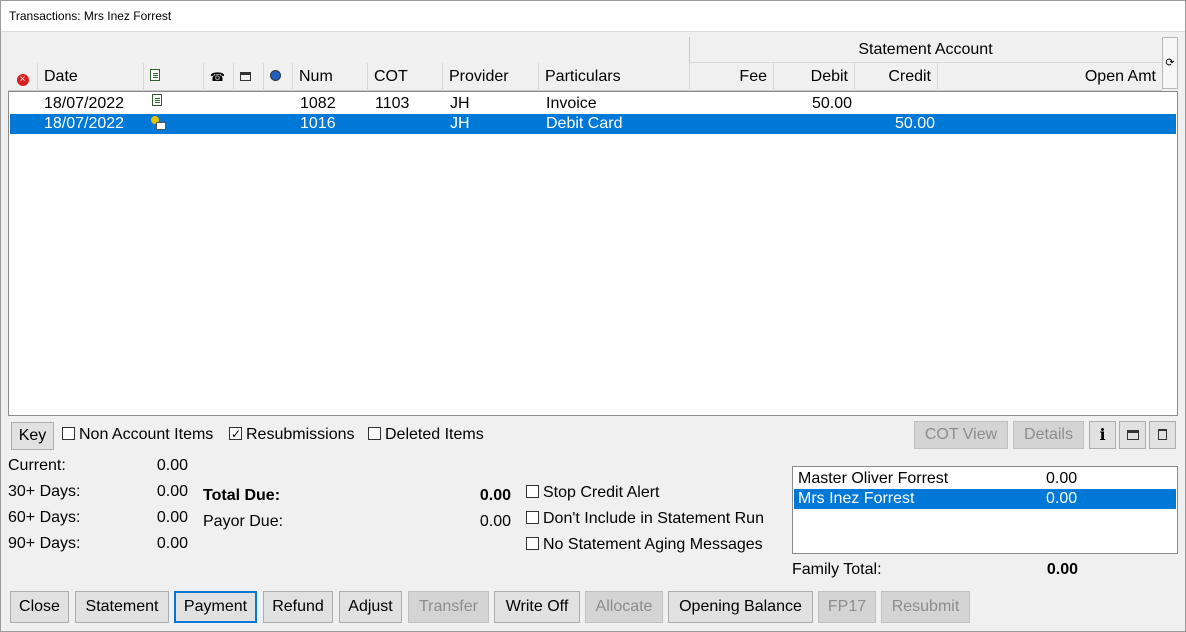  Describe the element at coordinates (174, 77) in the screenshot. I see `document-column-header` at that location.